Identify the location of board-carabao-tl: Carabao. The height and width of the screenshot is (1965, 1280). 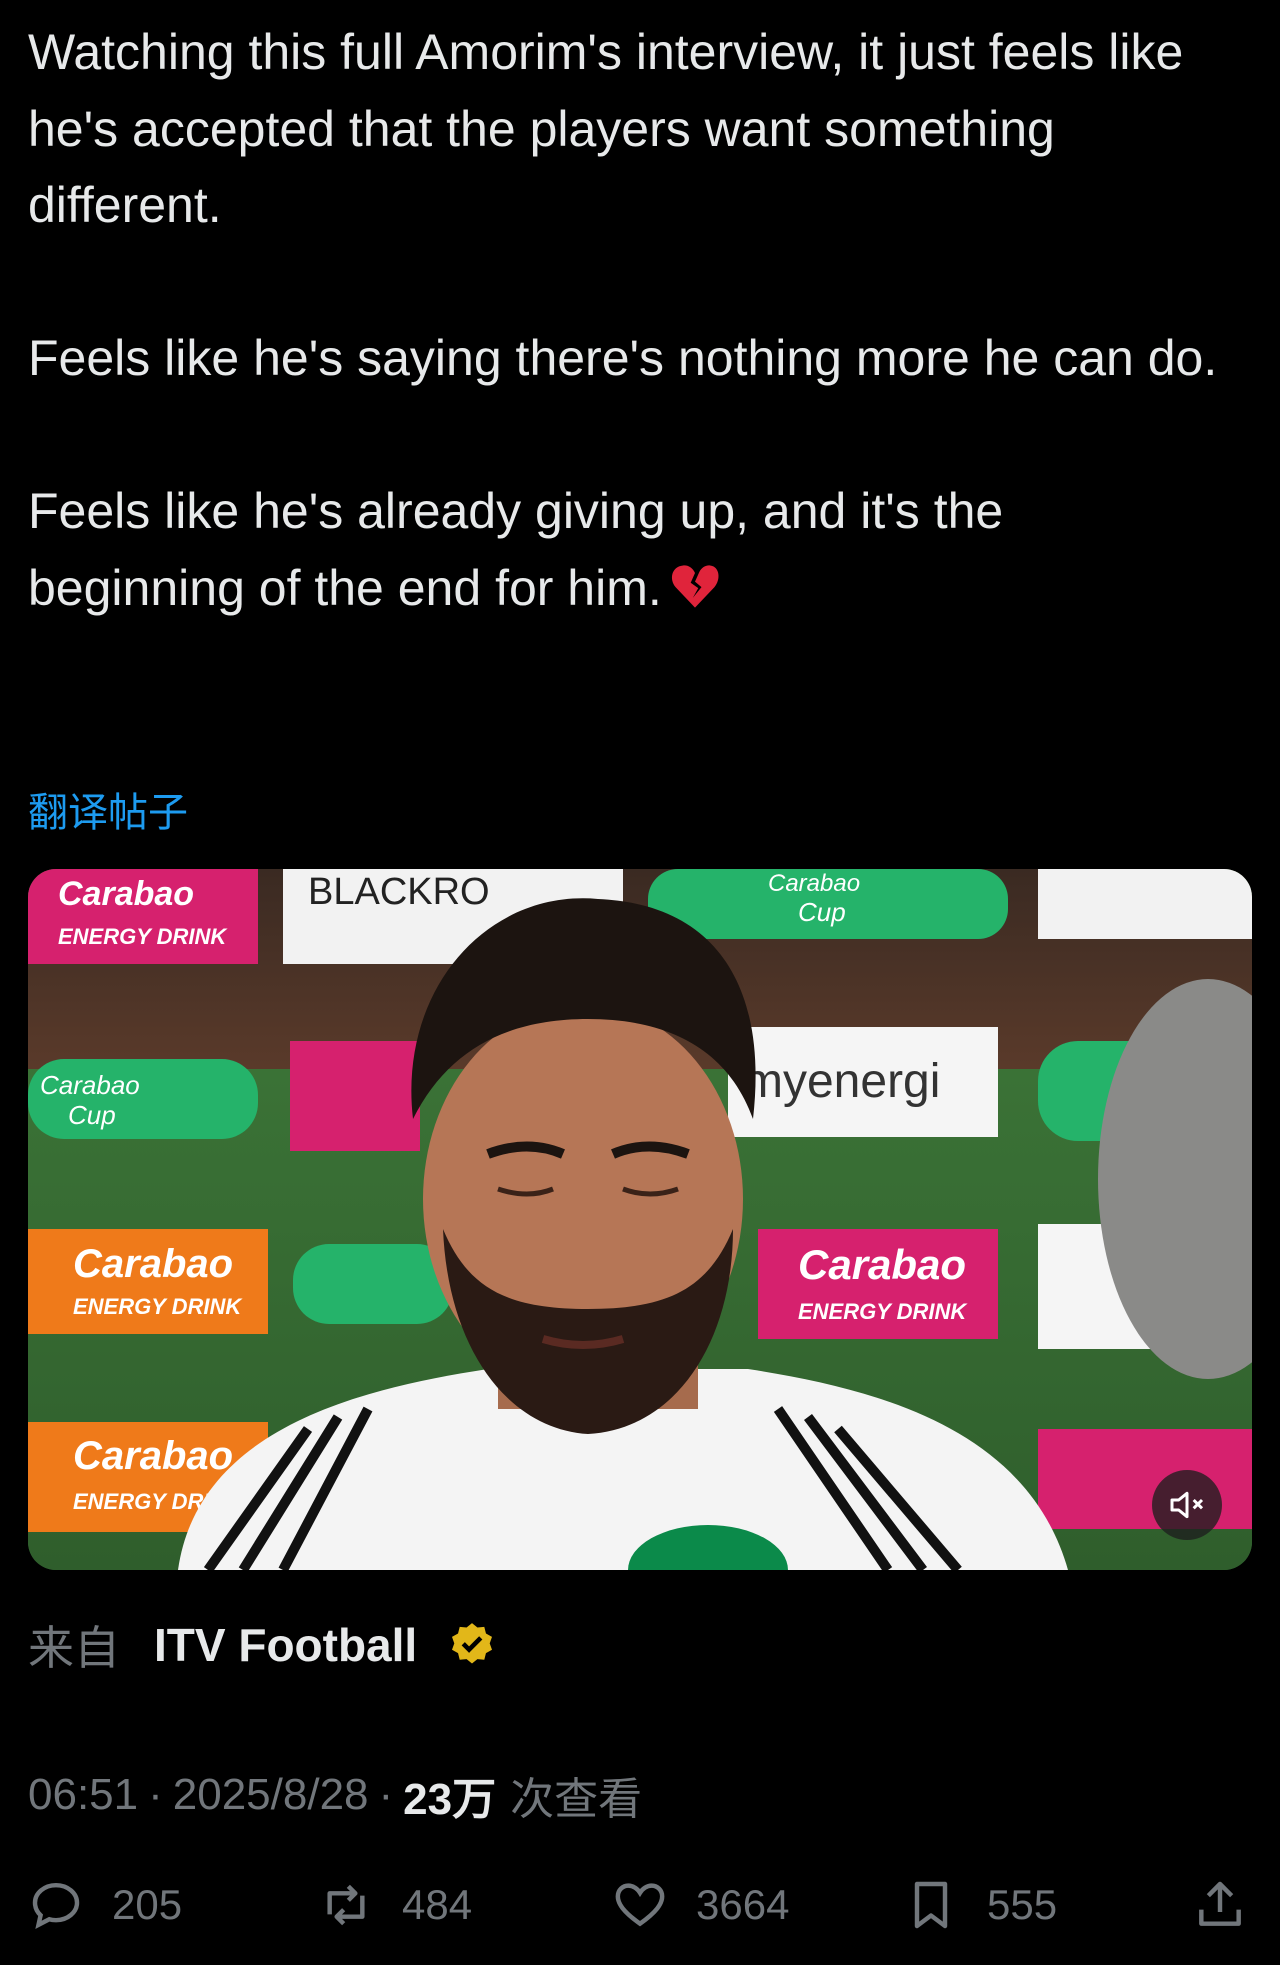
(126, 894).